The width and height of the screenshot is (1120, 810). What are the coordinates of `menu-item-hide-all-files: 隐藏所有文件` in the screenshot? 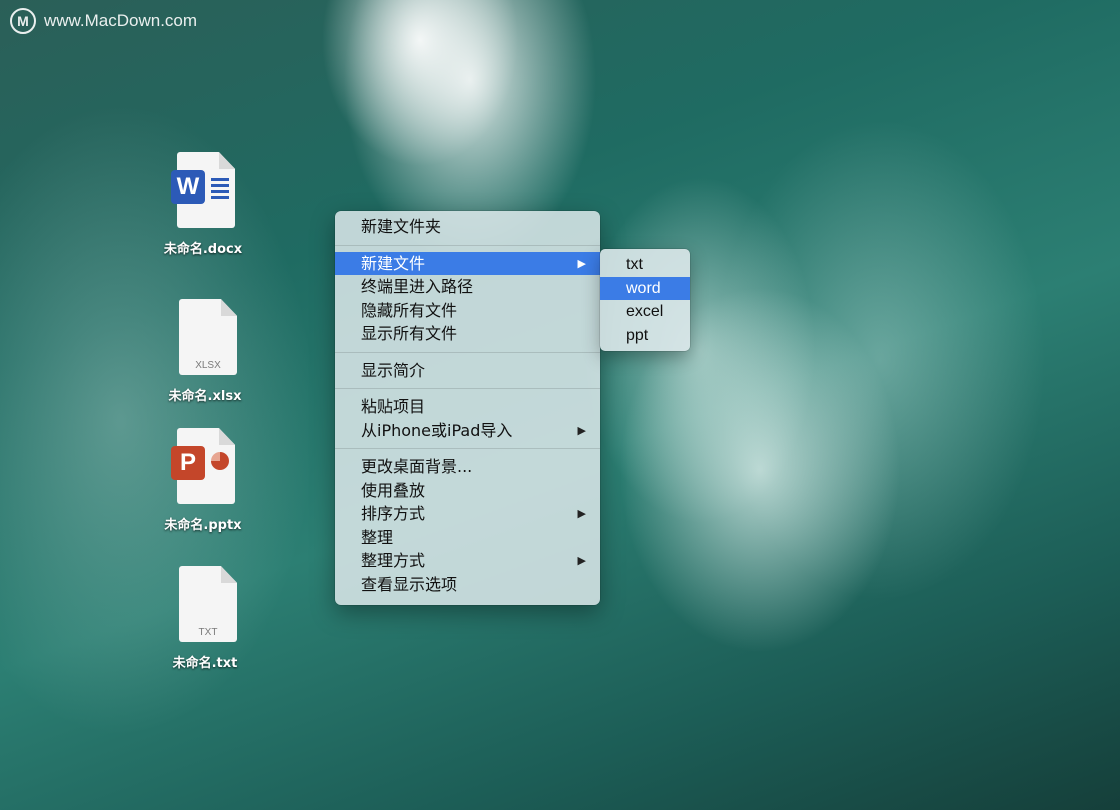 It's located at (467, 311).